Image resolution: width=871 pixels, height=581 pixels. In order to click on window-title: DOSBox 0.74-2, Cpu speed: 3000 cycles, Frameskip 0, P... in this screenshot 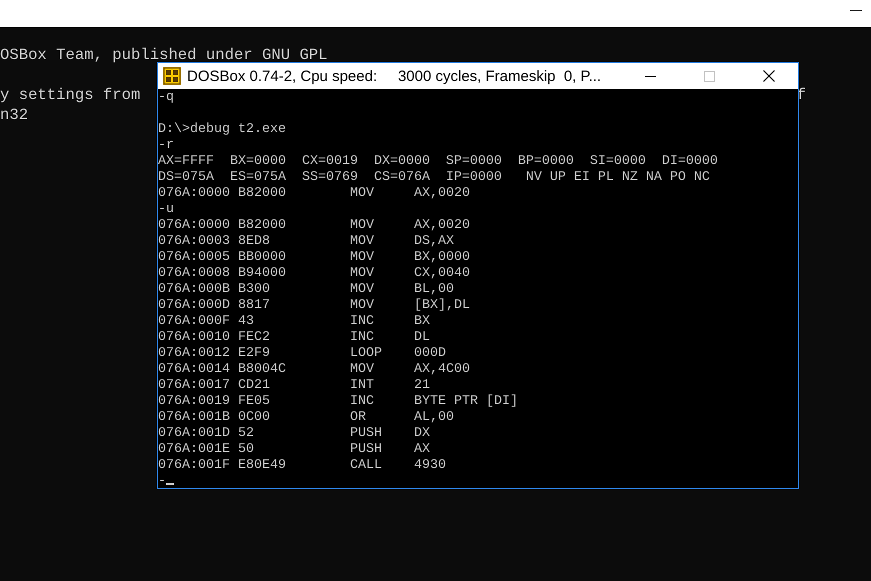, I will do `click(394, 76)`.